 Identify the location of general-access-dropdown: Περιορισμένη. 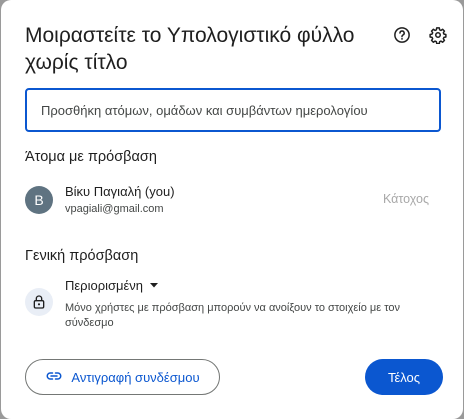
(112, 285).